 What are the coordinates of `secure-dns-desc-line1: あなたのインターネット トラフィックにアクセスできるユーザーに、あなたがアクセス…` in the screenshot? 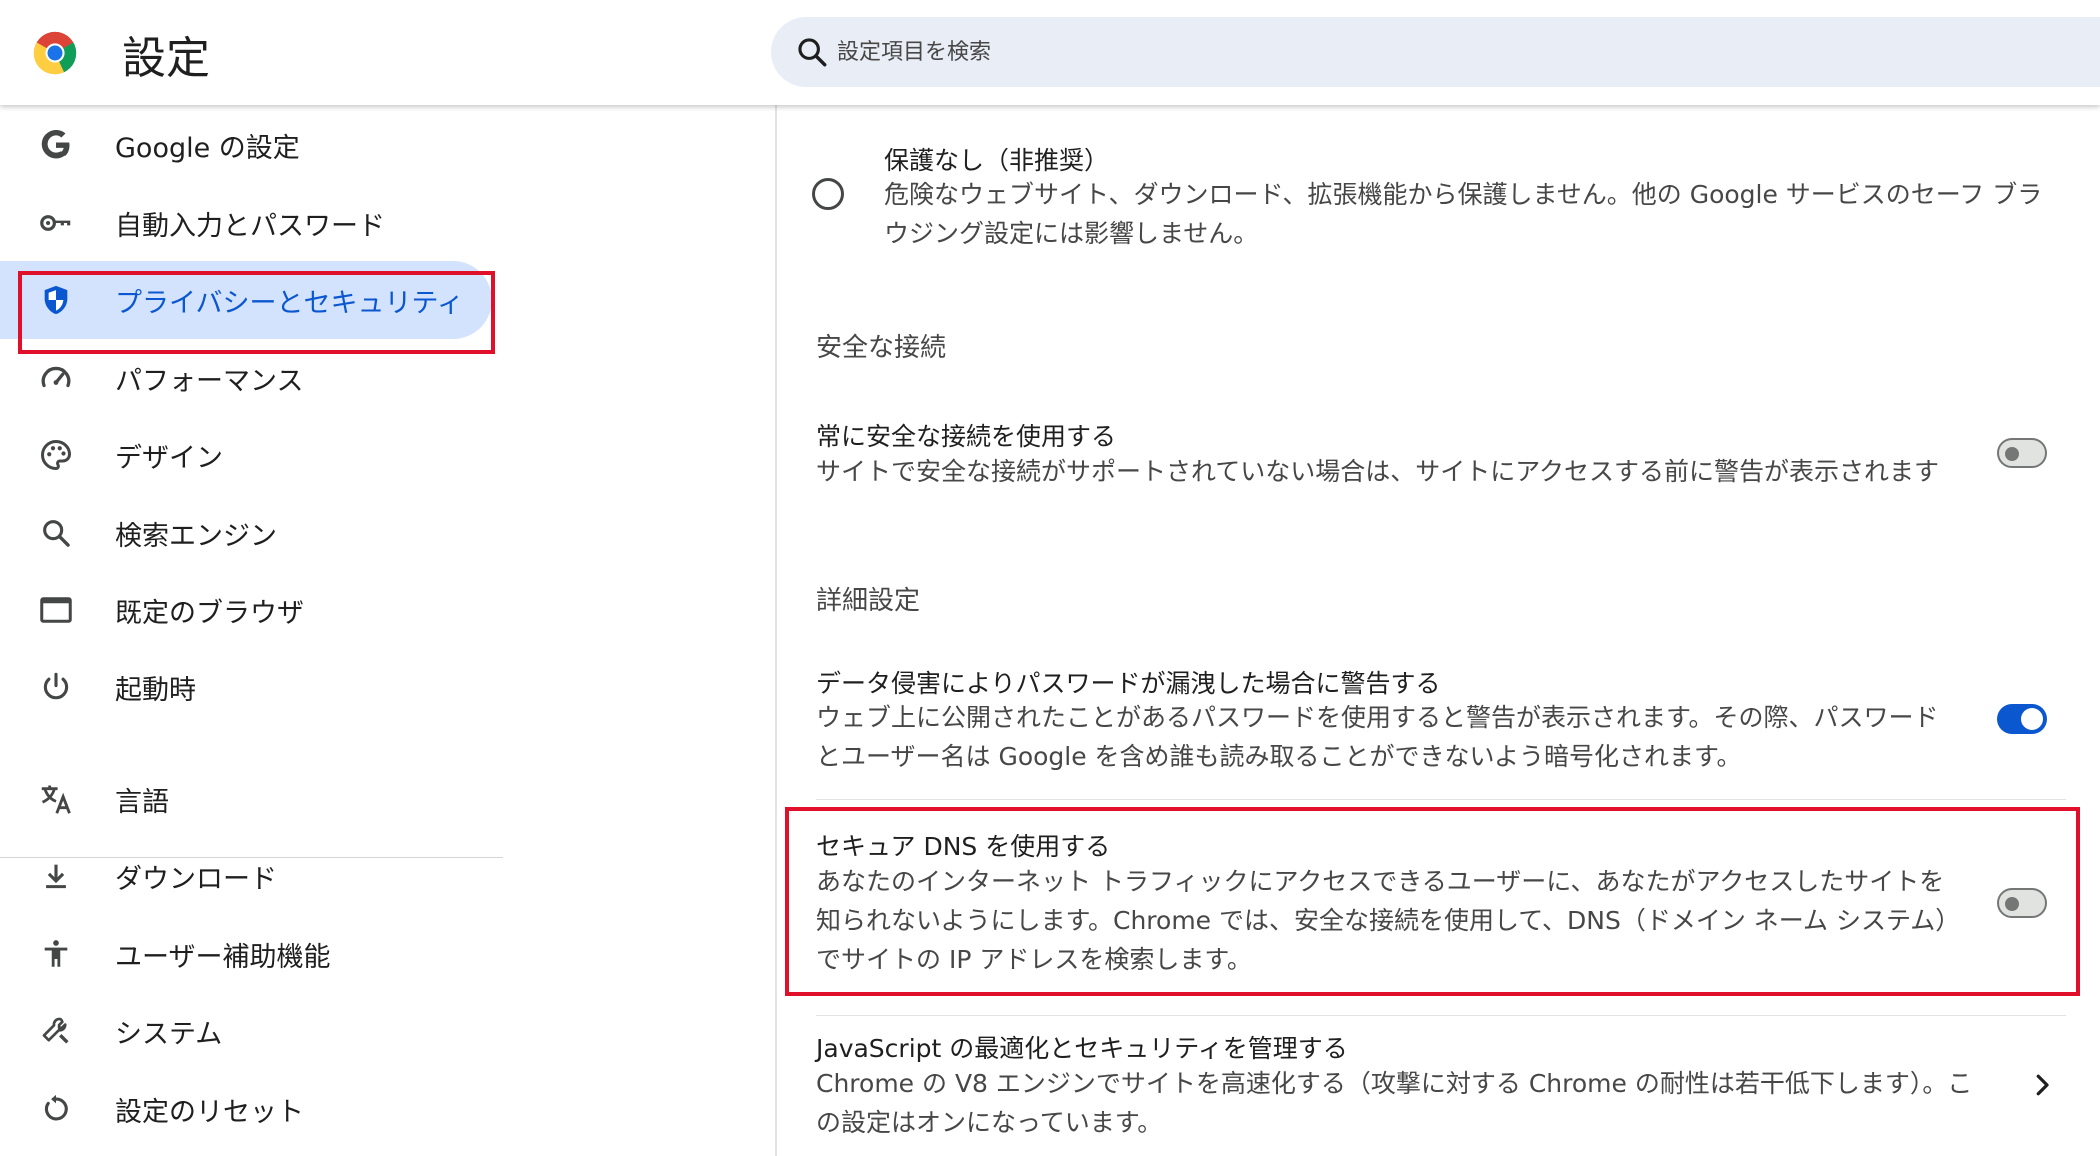 It's located at (1380, 881).